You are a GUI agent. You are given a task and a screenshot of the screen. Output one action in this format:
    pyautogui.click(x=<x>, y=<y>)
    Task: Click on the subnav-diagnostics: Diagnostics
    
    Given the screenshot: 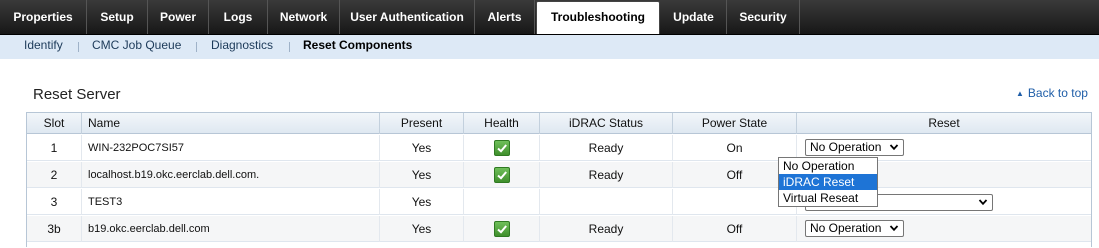 What is the action you would take?
    pyautogui.click(x=242, y=47)
    